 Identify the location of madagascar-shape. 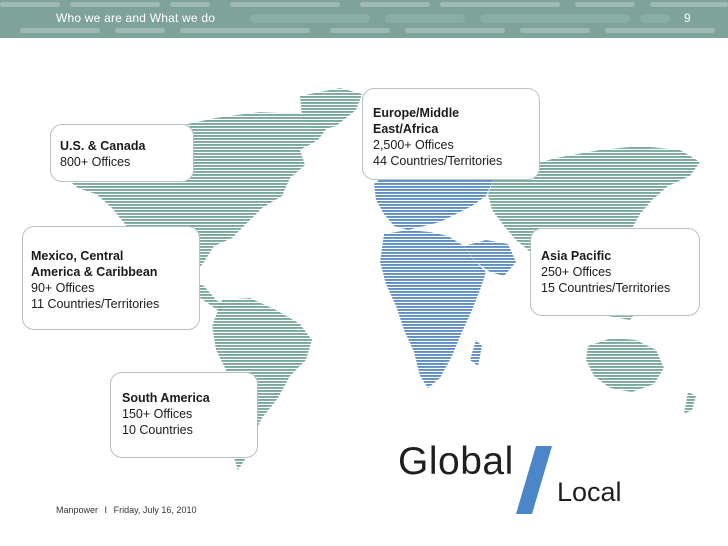
(476, 353).